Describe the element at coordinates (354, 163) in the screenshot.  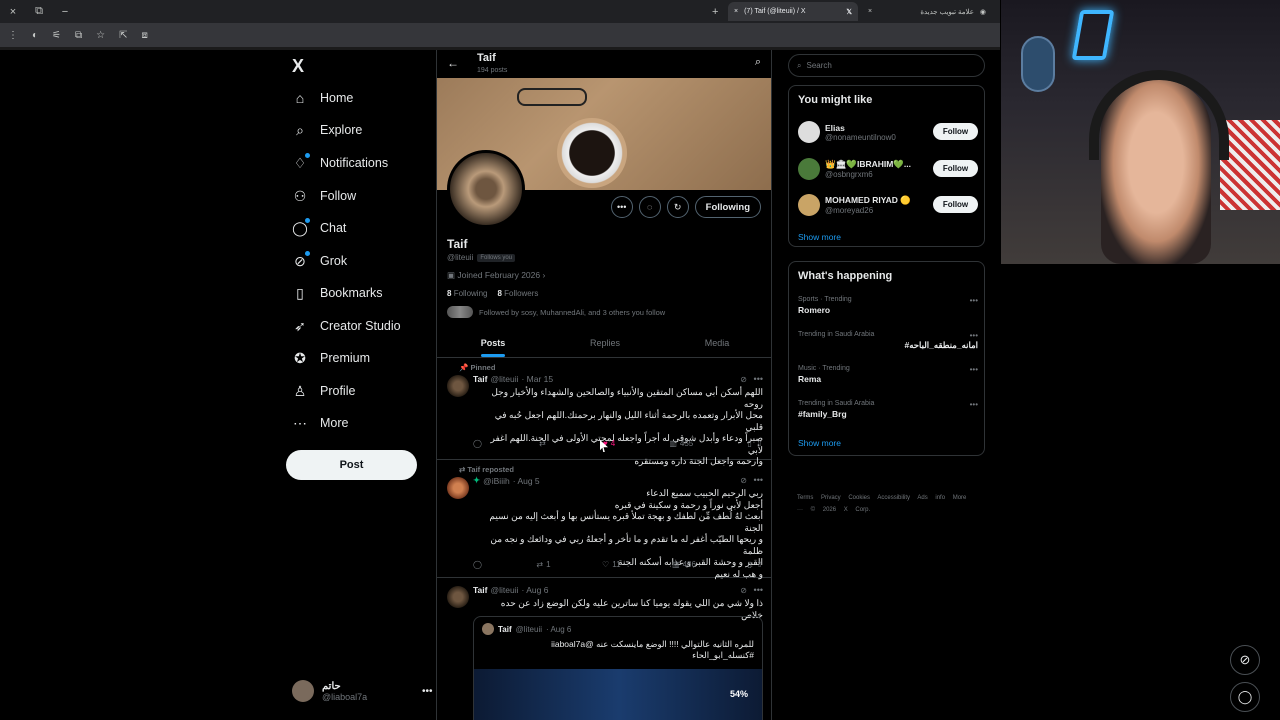
I see `nav-label: Notifications` at that location.